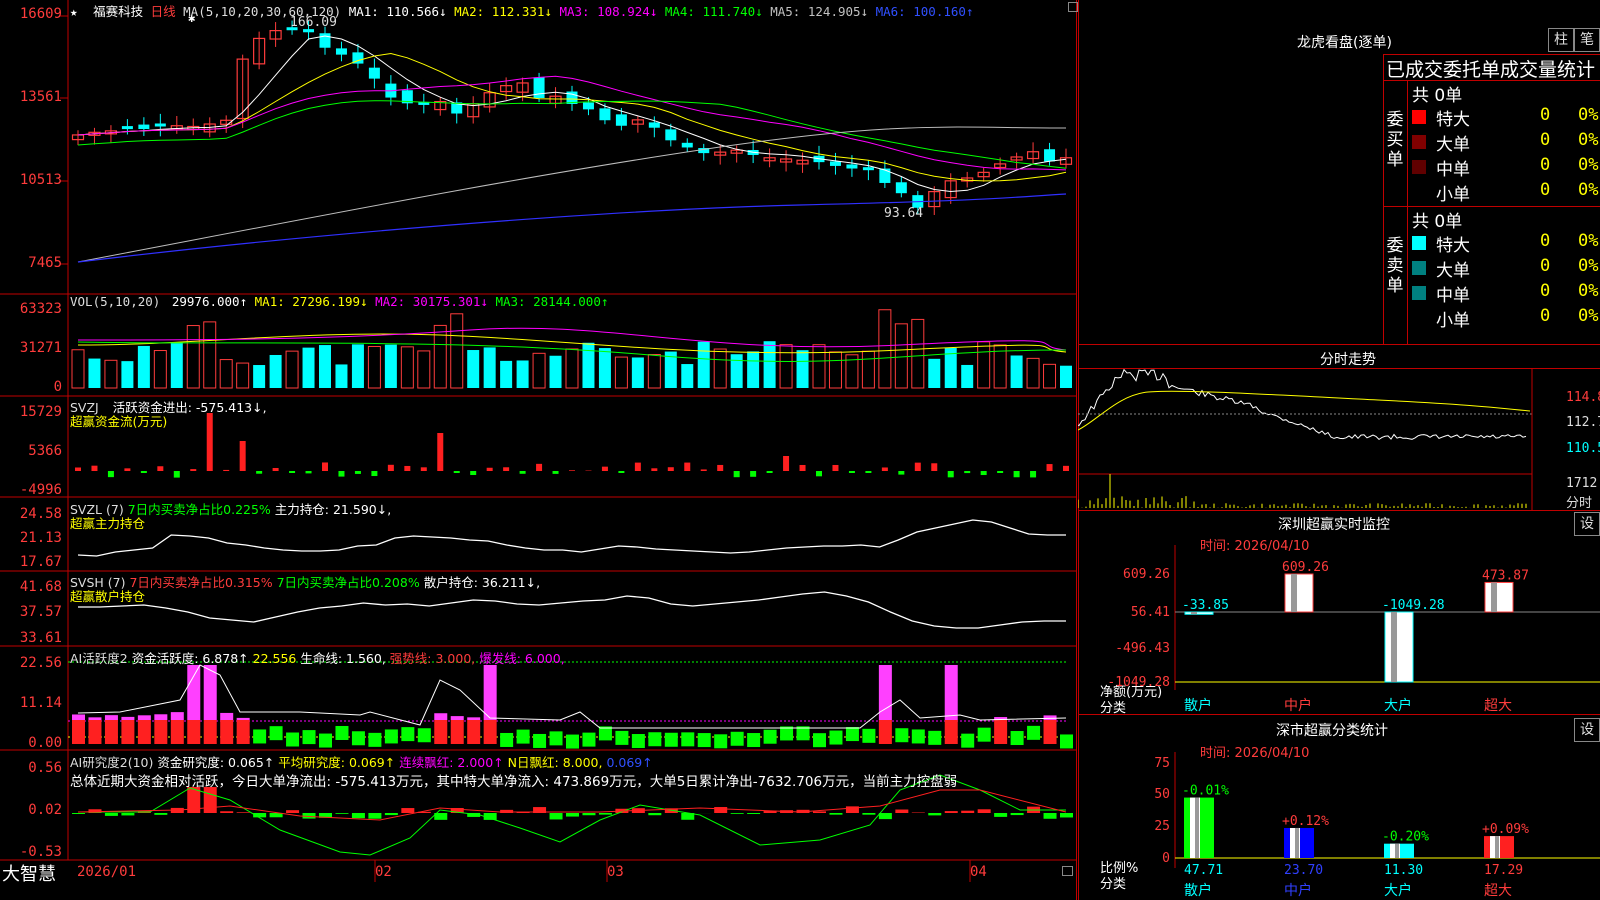  What do you see at coordinates (45, 263) in the screenshot?
I see `kline-ytick: 7465` at bounding box center [45, 263].